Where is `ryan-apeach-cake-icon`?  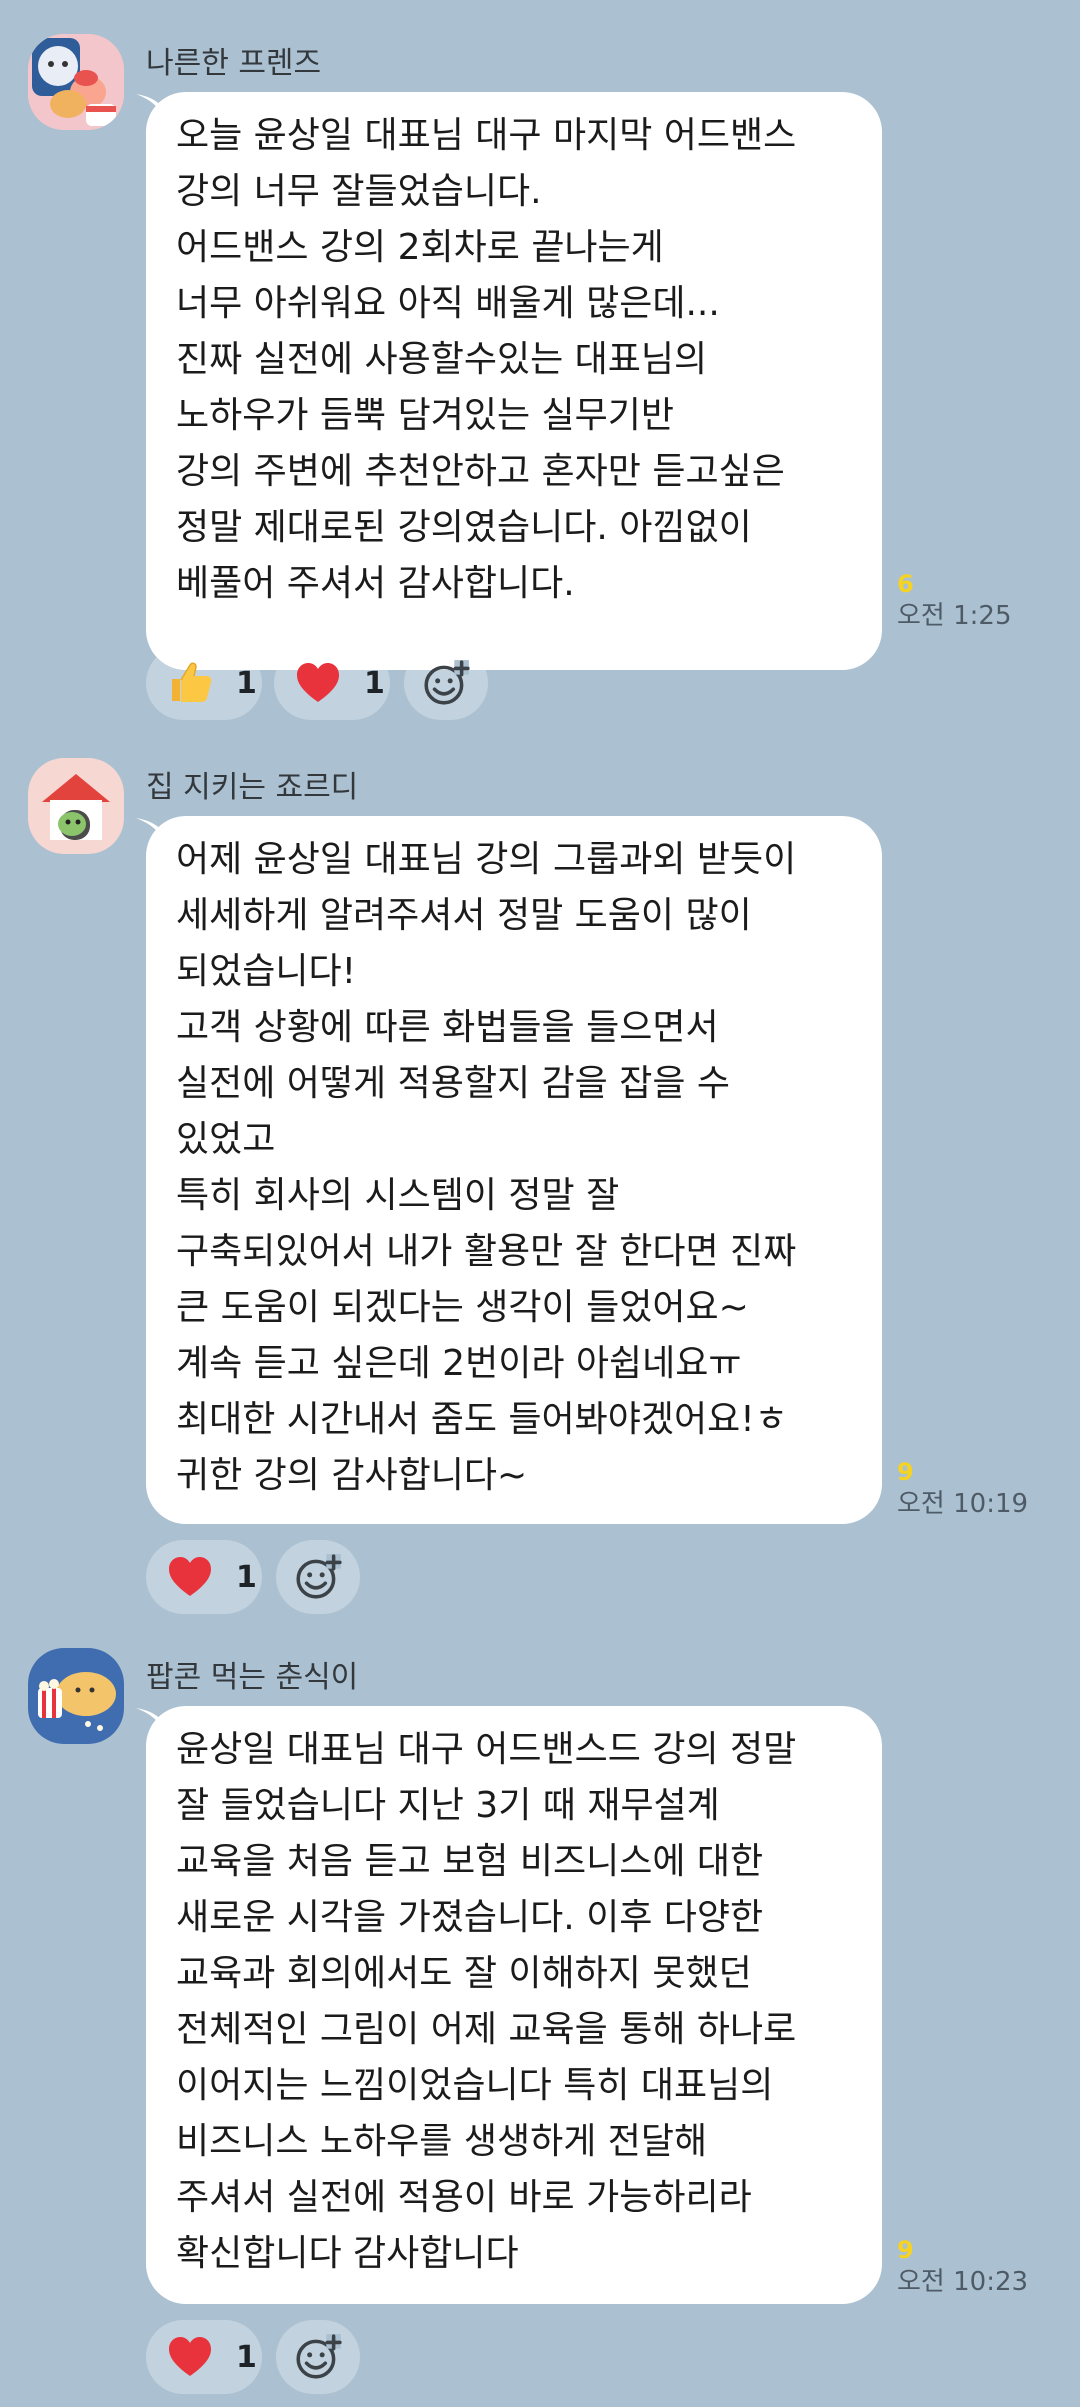
ryan-apeach-cake-icon is located at coordinates (76, 82).